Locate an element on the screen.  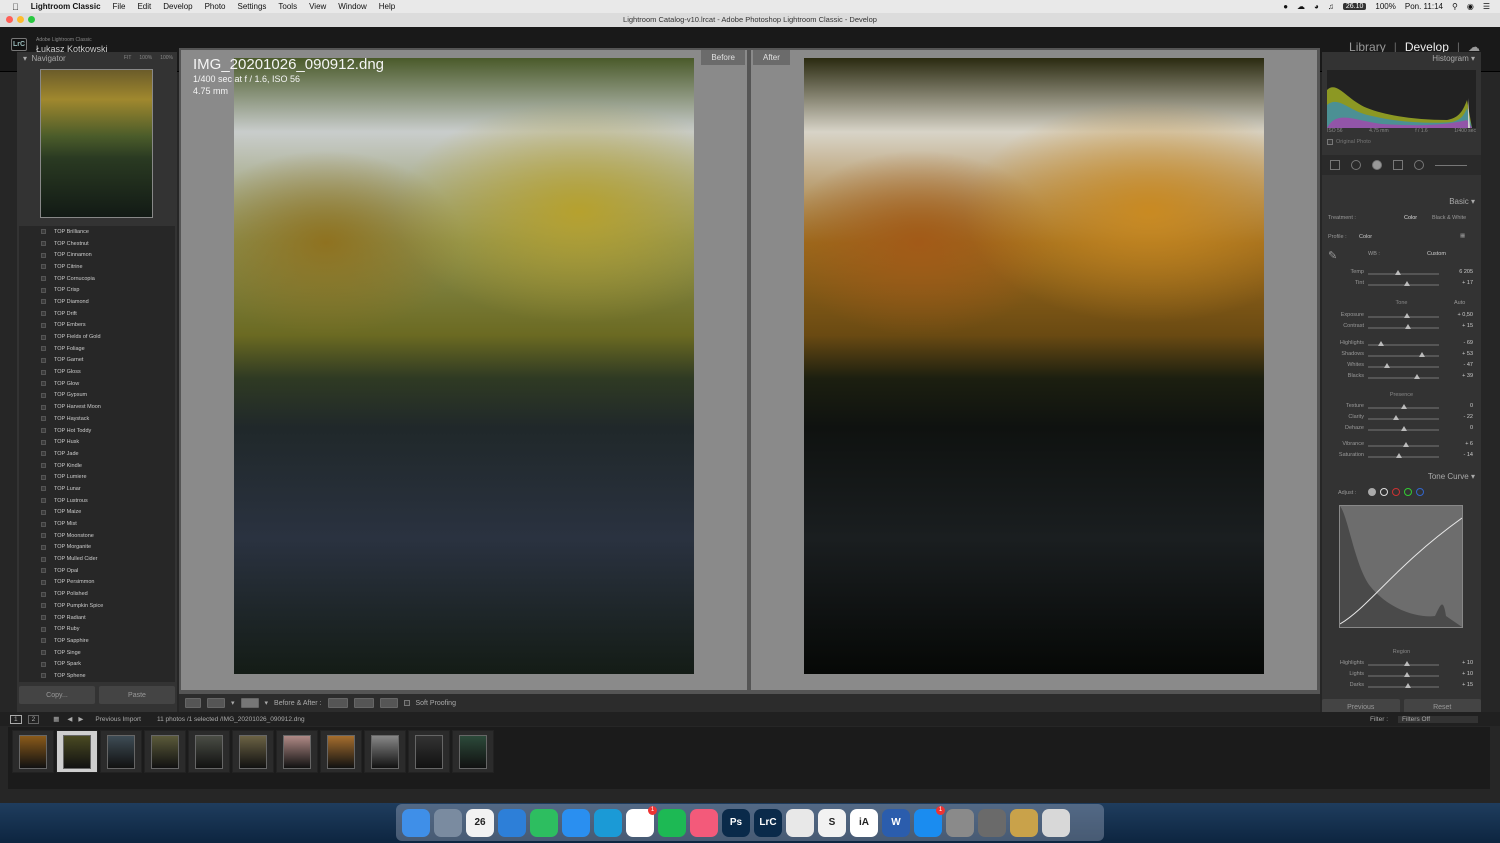
preset-item: TOP Haystack is located at coordinates (97, 419).